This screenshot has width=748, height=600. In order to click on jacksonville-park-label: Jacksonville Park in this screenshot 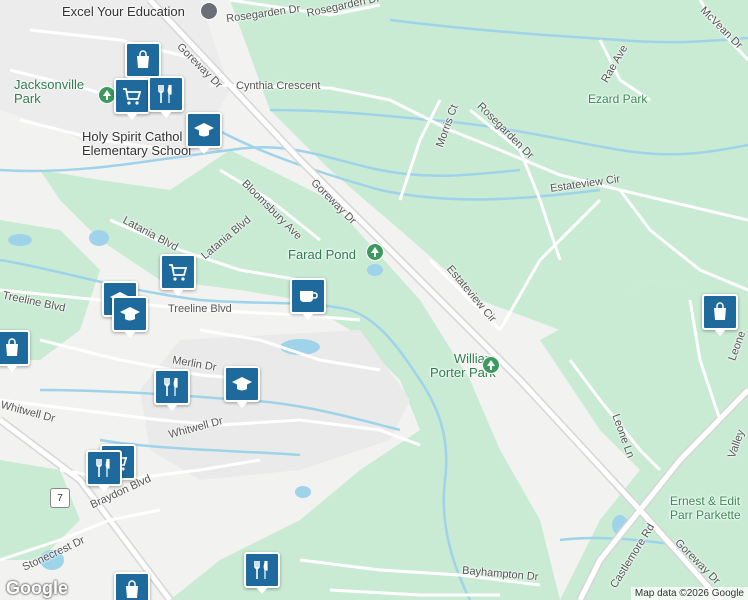, I will do `click(49, 92)`.